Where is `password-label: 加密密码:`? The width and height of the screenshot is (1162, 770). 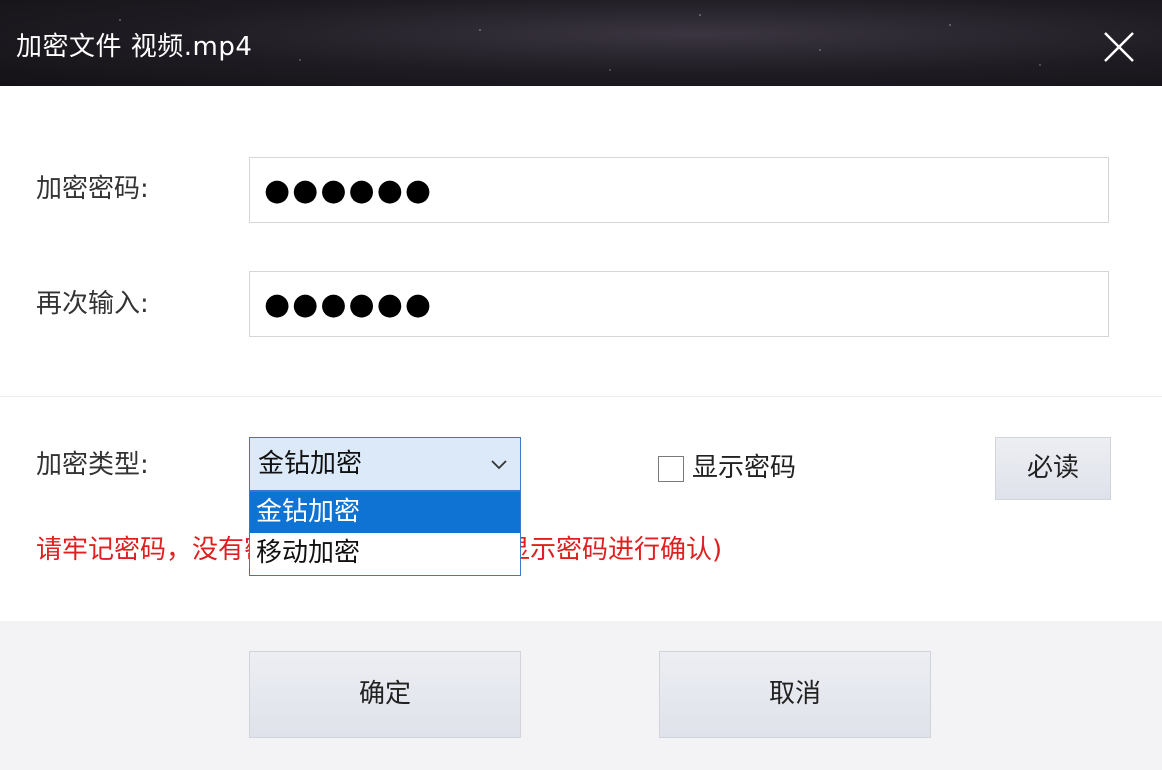 password-label: 加密密码: is located at coordinates (92, 189).